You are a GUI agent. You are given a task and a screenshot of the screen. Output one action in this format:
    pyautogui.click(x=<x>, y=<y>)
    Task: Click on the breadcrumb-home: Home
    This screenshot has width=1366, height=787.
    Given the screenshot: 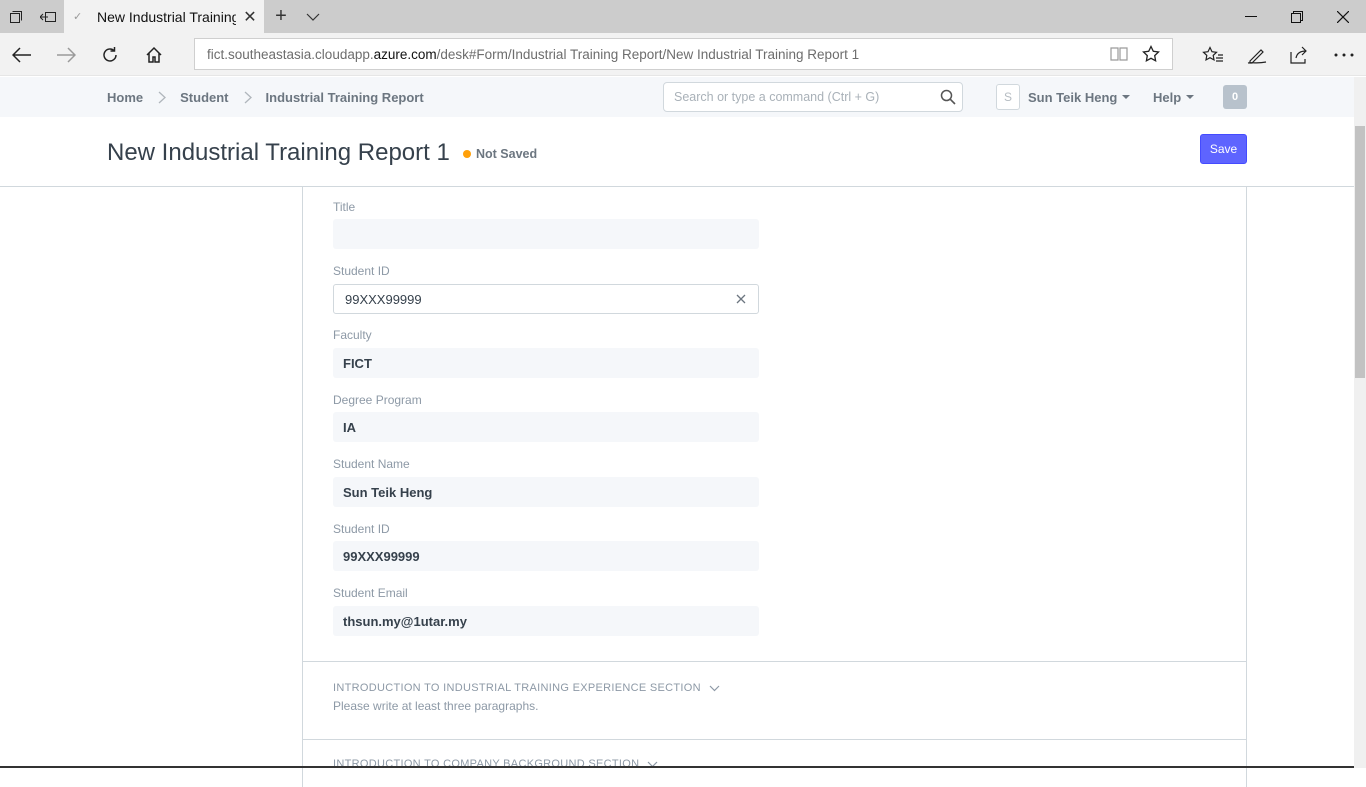 What is the action you would take?
    pyautogui.click(x=125, y=97)
    